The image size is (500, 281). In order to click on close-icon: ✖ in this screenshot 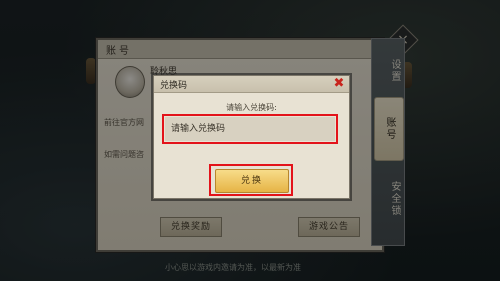, I will do `click(339, 84)`.